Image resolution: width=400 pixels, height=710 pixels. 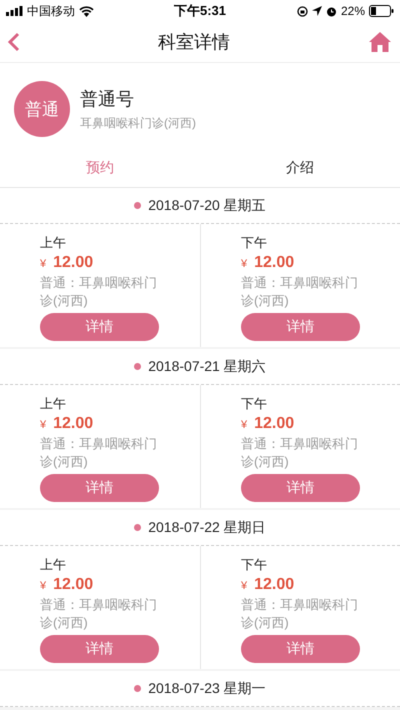 What do you see at coordinates (381, 11) in the screenshot?
I see `battery-icon` at bounding box center [381, 11].